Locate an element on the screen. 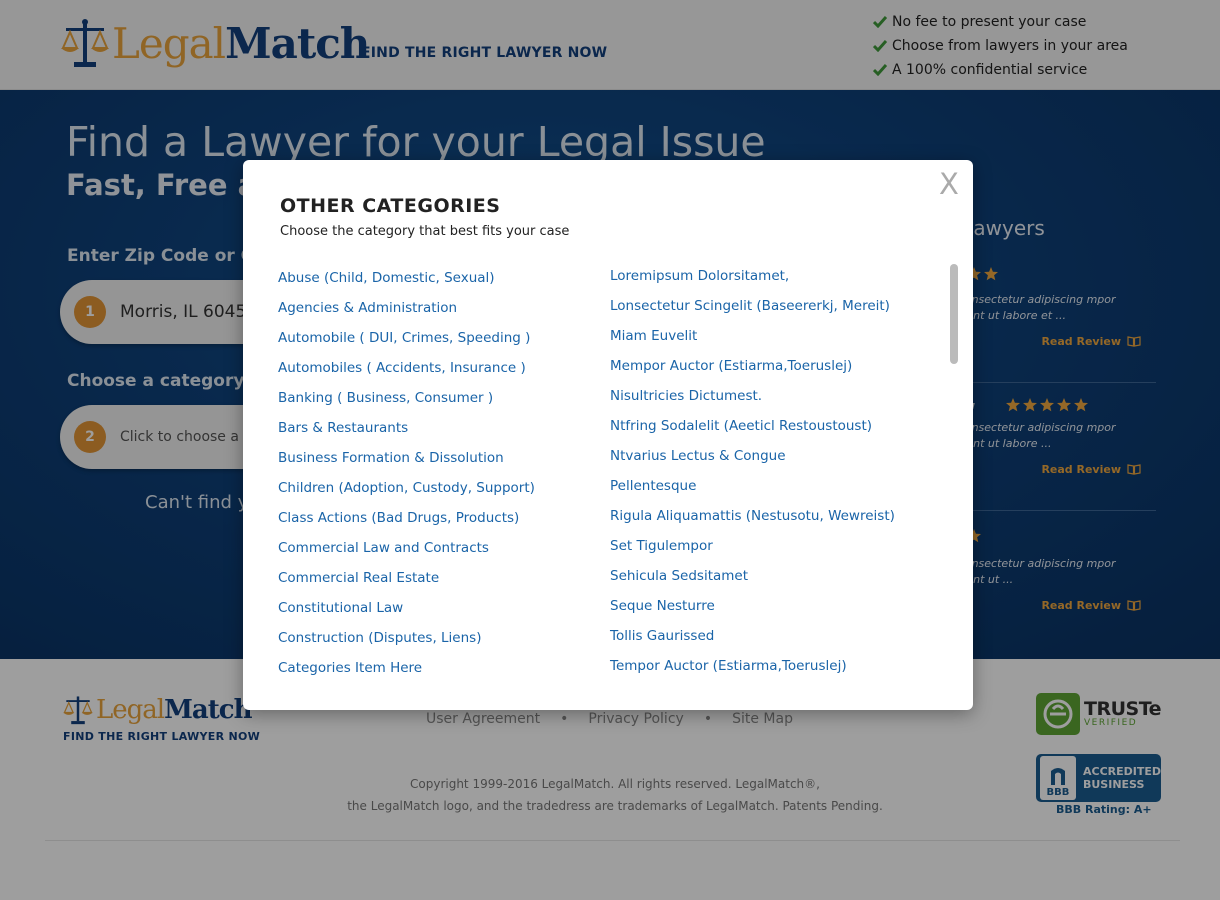 The width and height of the screenshot is (1220, 900). category-item: Categories Item Here is located at coordinates (406, 675).